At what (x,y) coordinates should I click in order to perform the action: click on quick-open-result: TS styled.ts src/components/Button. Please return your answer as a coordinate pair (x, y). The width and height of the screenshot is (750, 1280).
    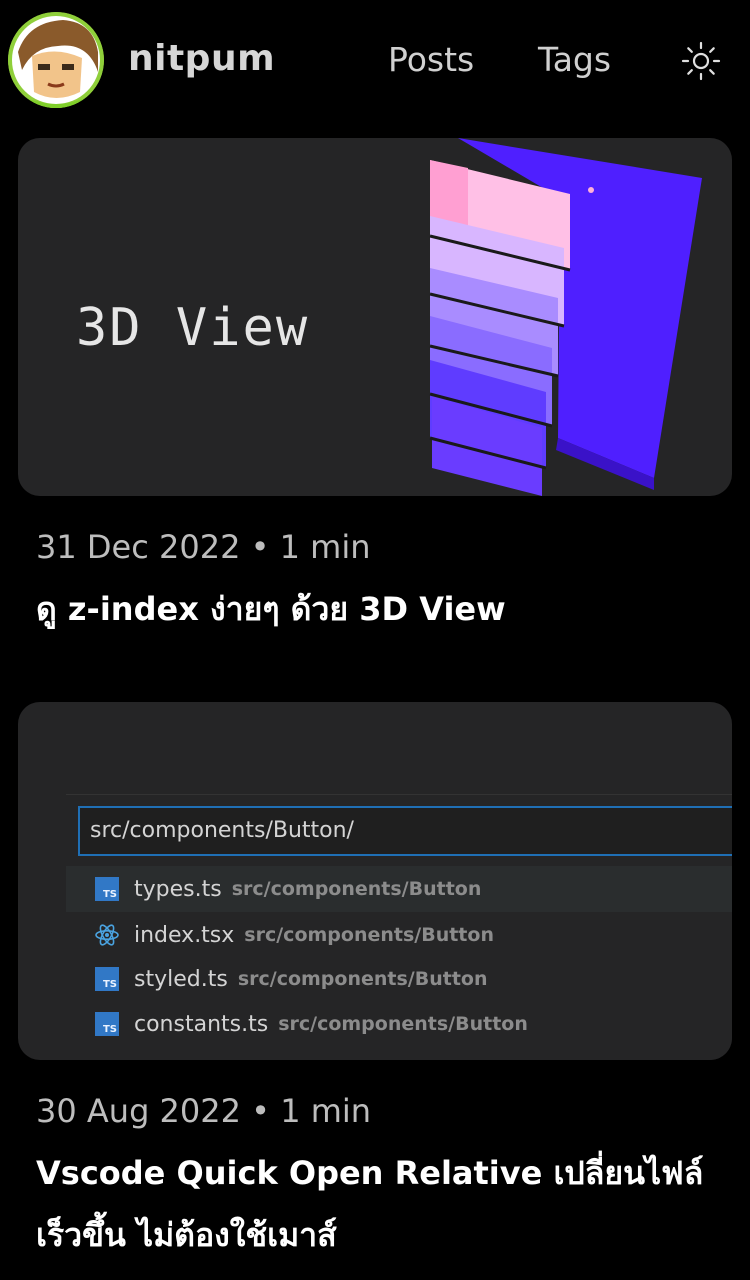
    Looking at the image, I should click on (399, 979).